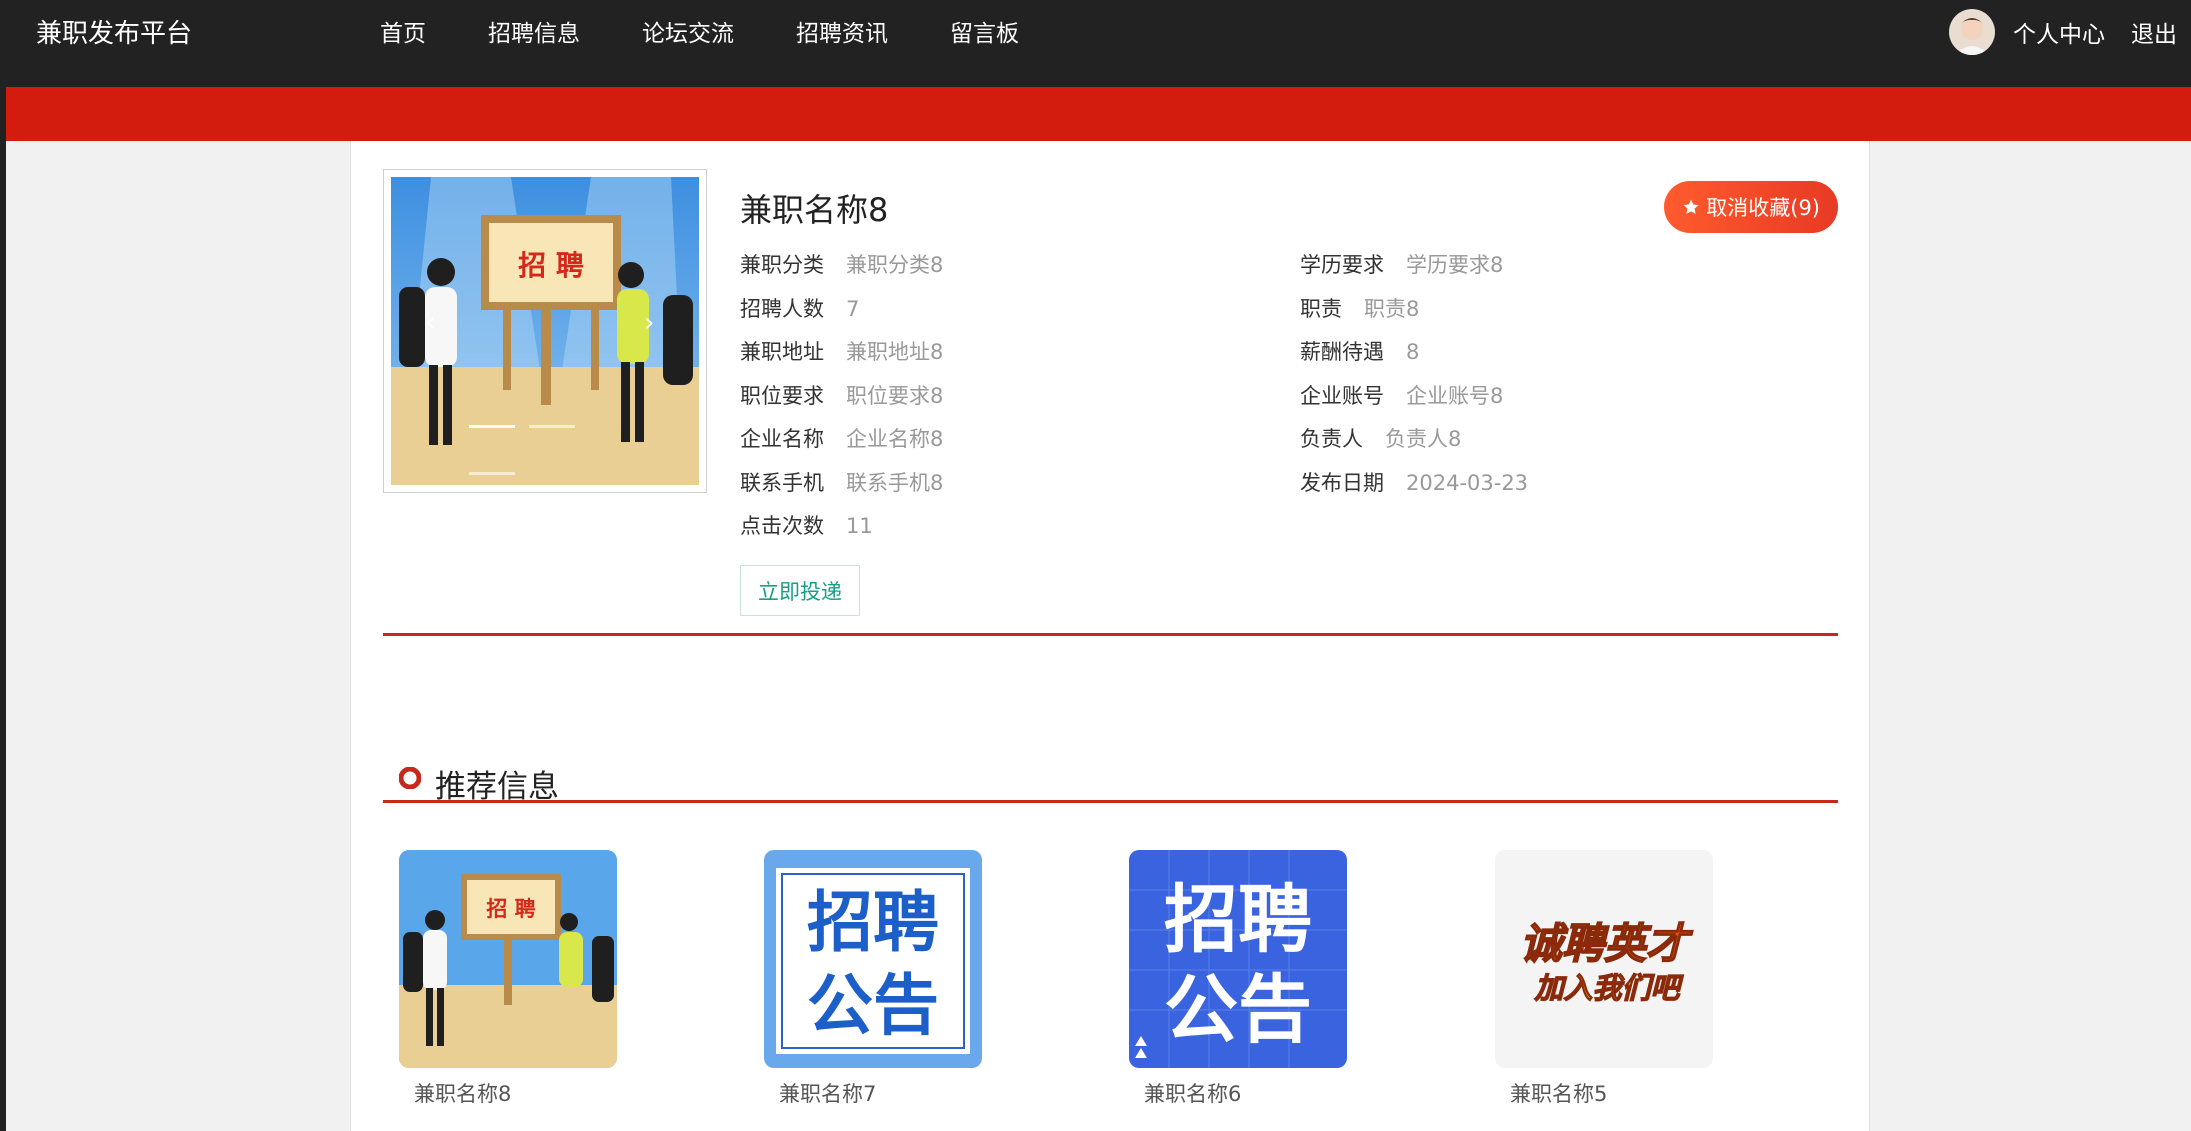 This screenshot has width=2191, height=1131. I want to click on avatar, so click(1972, 32).